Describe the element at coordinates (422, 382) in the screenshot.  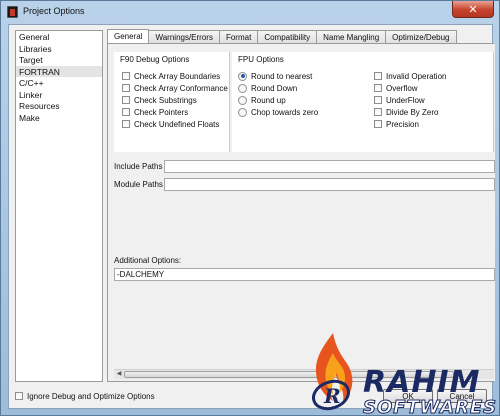
I see `watermark-title: RAHIM` at that location.